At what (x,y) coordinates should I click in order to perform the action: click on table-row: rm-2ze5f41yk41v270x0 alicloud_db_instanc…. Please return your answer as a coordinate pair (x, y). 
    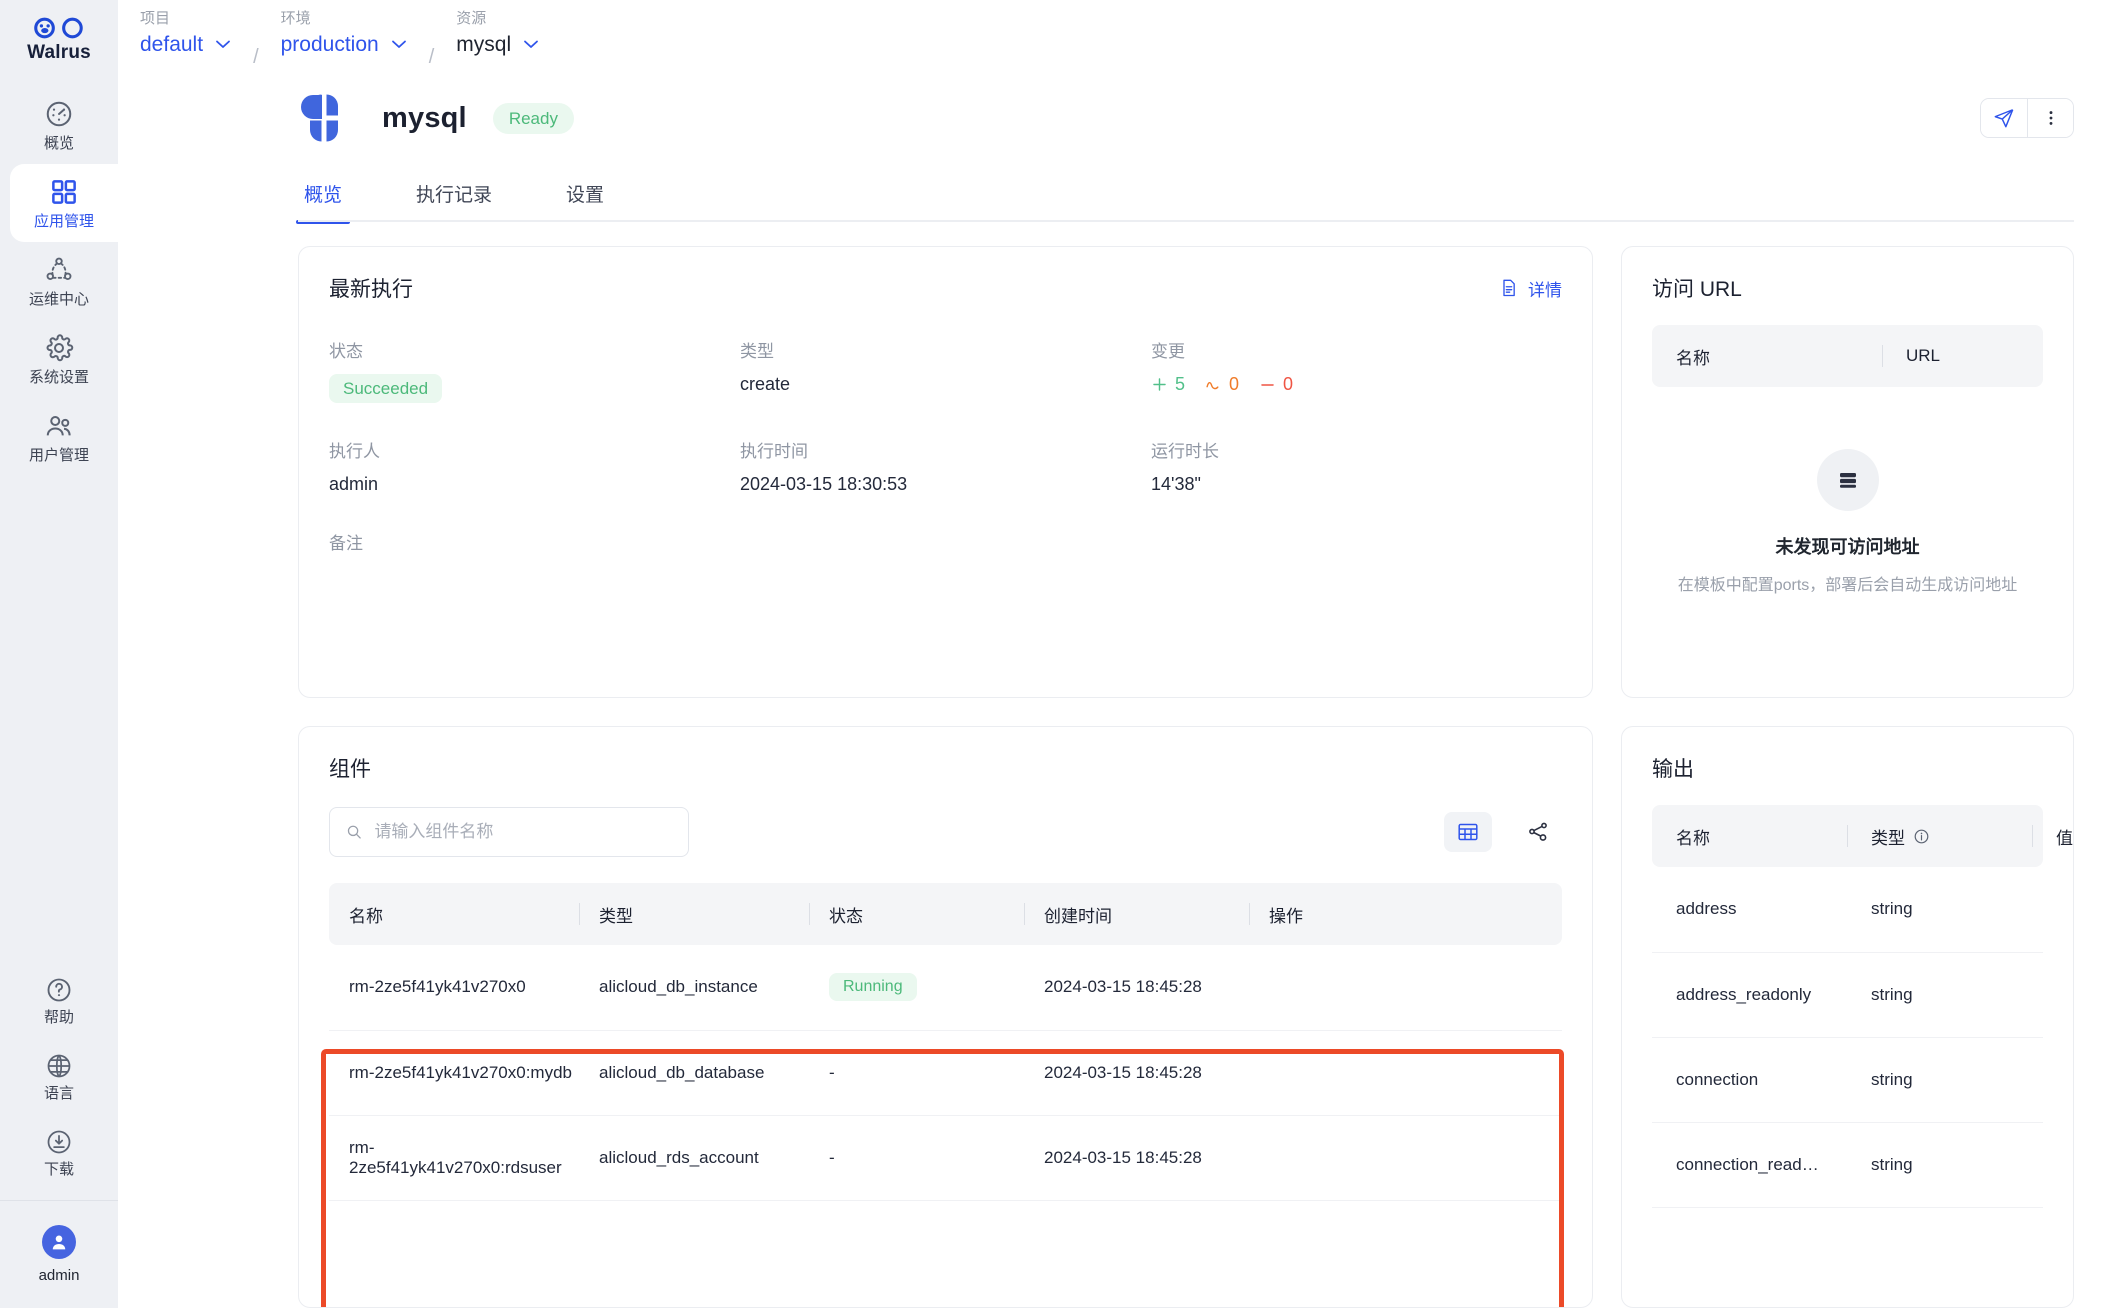
    Looking at the image, I should click on (945, 988).